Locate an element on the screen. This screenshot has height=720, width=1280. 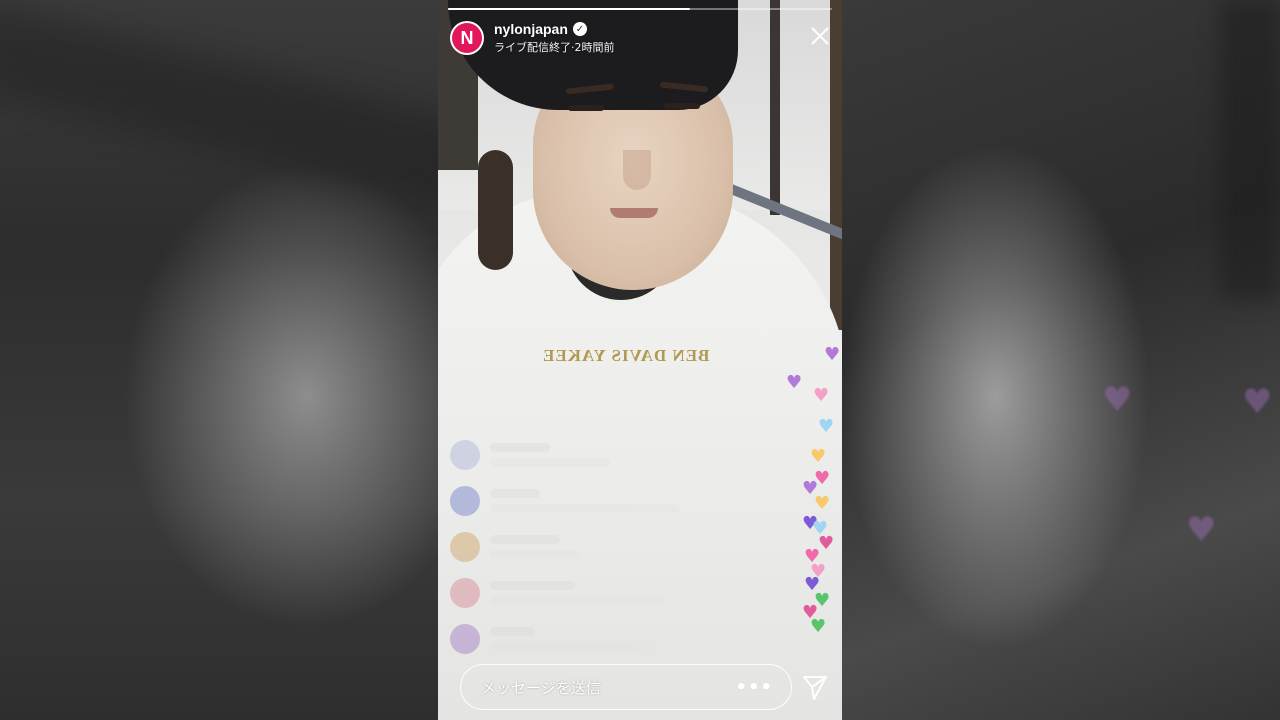
background-pillar is located at coordinates (1250, 150).